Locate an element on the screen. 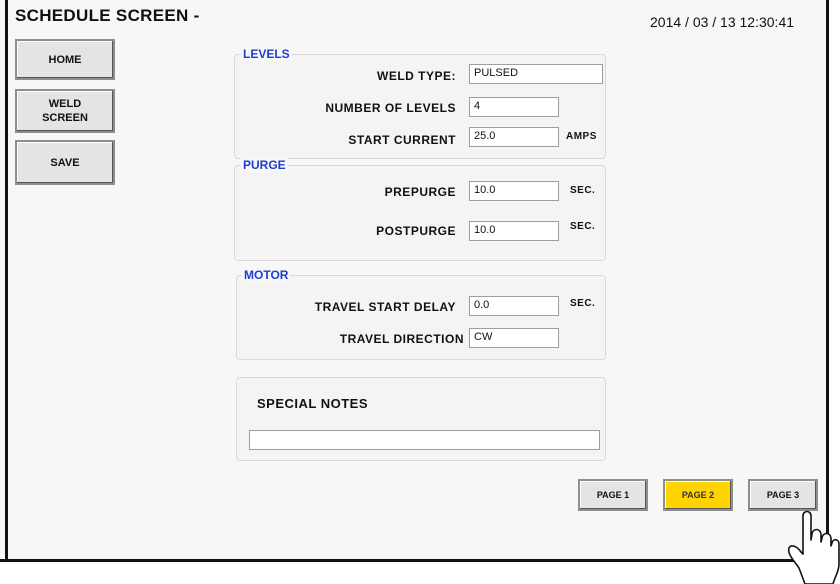 This screenshot has height=584, width=840. weld-type-label: WELD TYPE: is located at coordinates (416, 76).